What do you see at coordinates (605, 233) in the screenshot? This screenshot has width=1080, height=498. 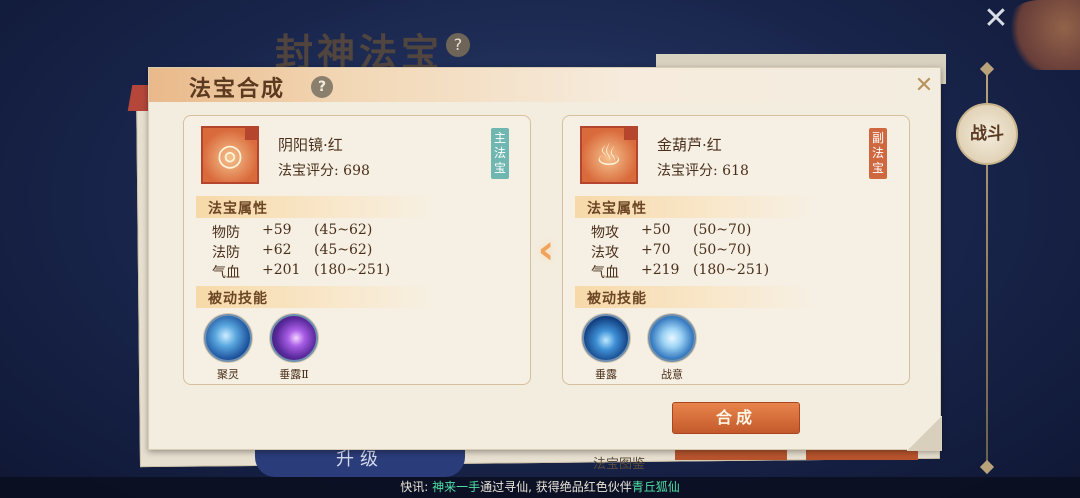 I see `attribute-name: 物攻` at bounding box center [605, 233].